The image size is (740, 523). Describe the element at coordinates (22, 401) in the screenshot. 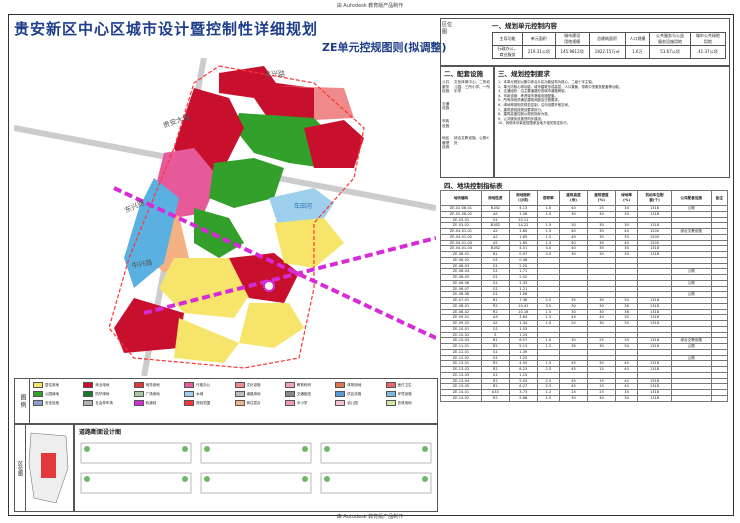

I see `legend-title: 图 例` at that location.